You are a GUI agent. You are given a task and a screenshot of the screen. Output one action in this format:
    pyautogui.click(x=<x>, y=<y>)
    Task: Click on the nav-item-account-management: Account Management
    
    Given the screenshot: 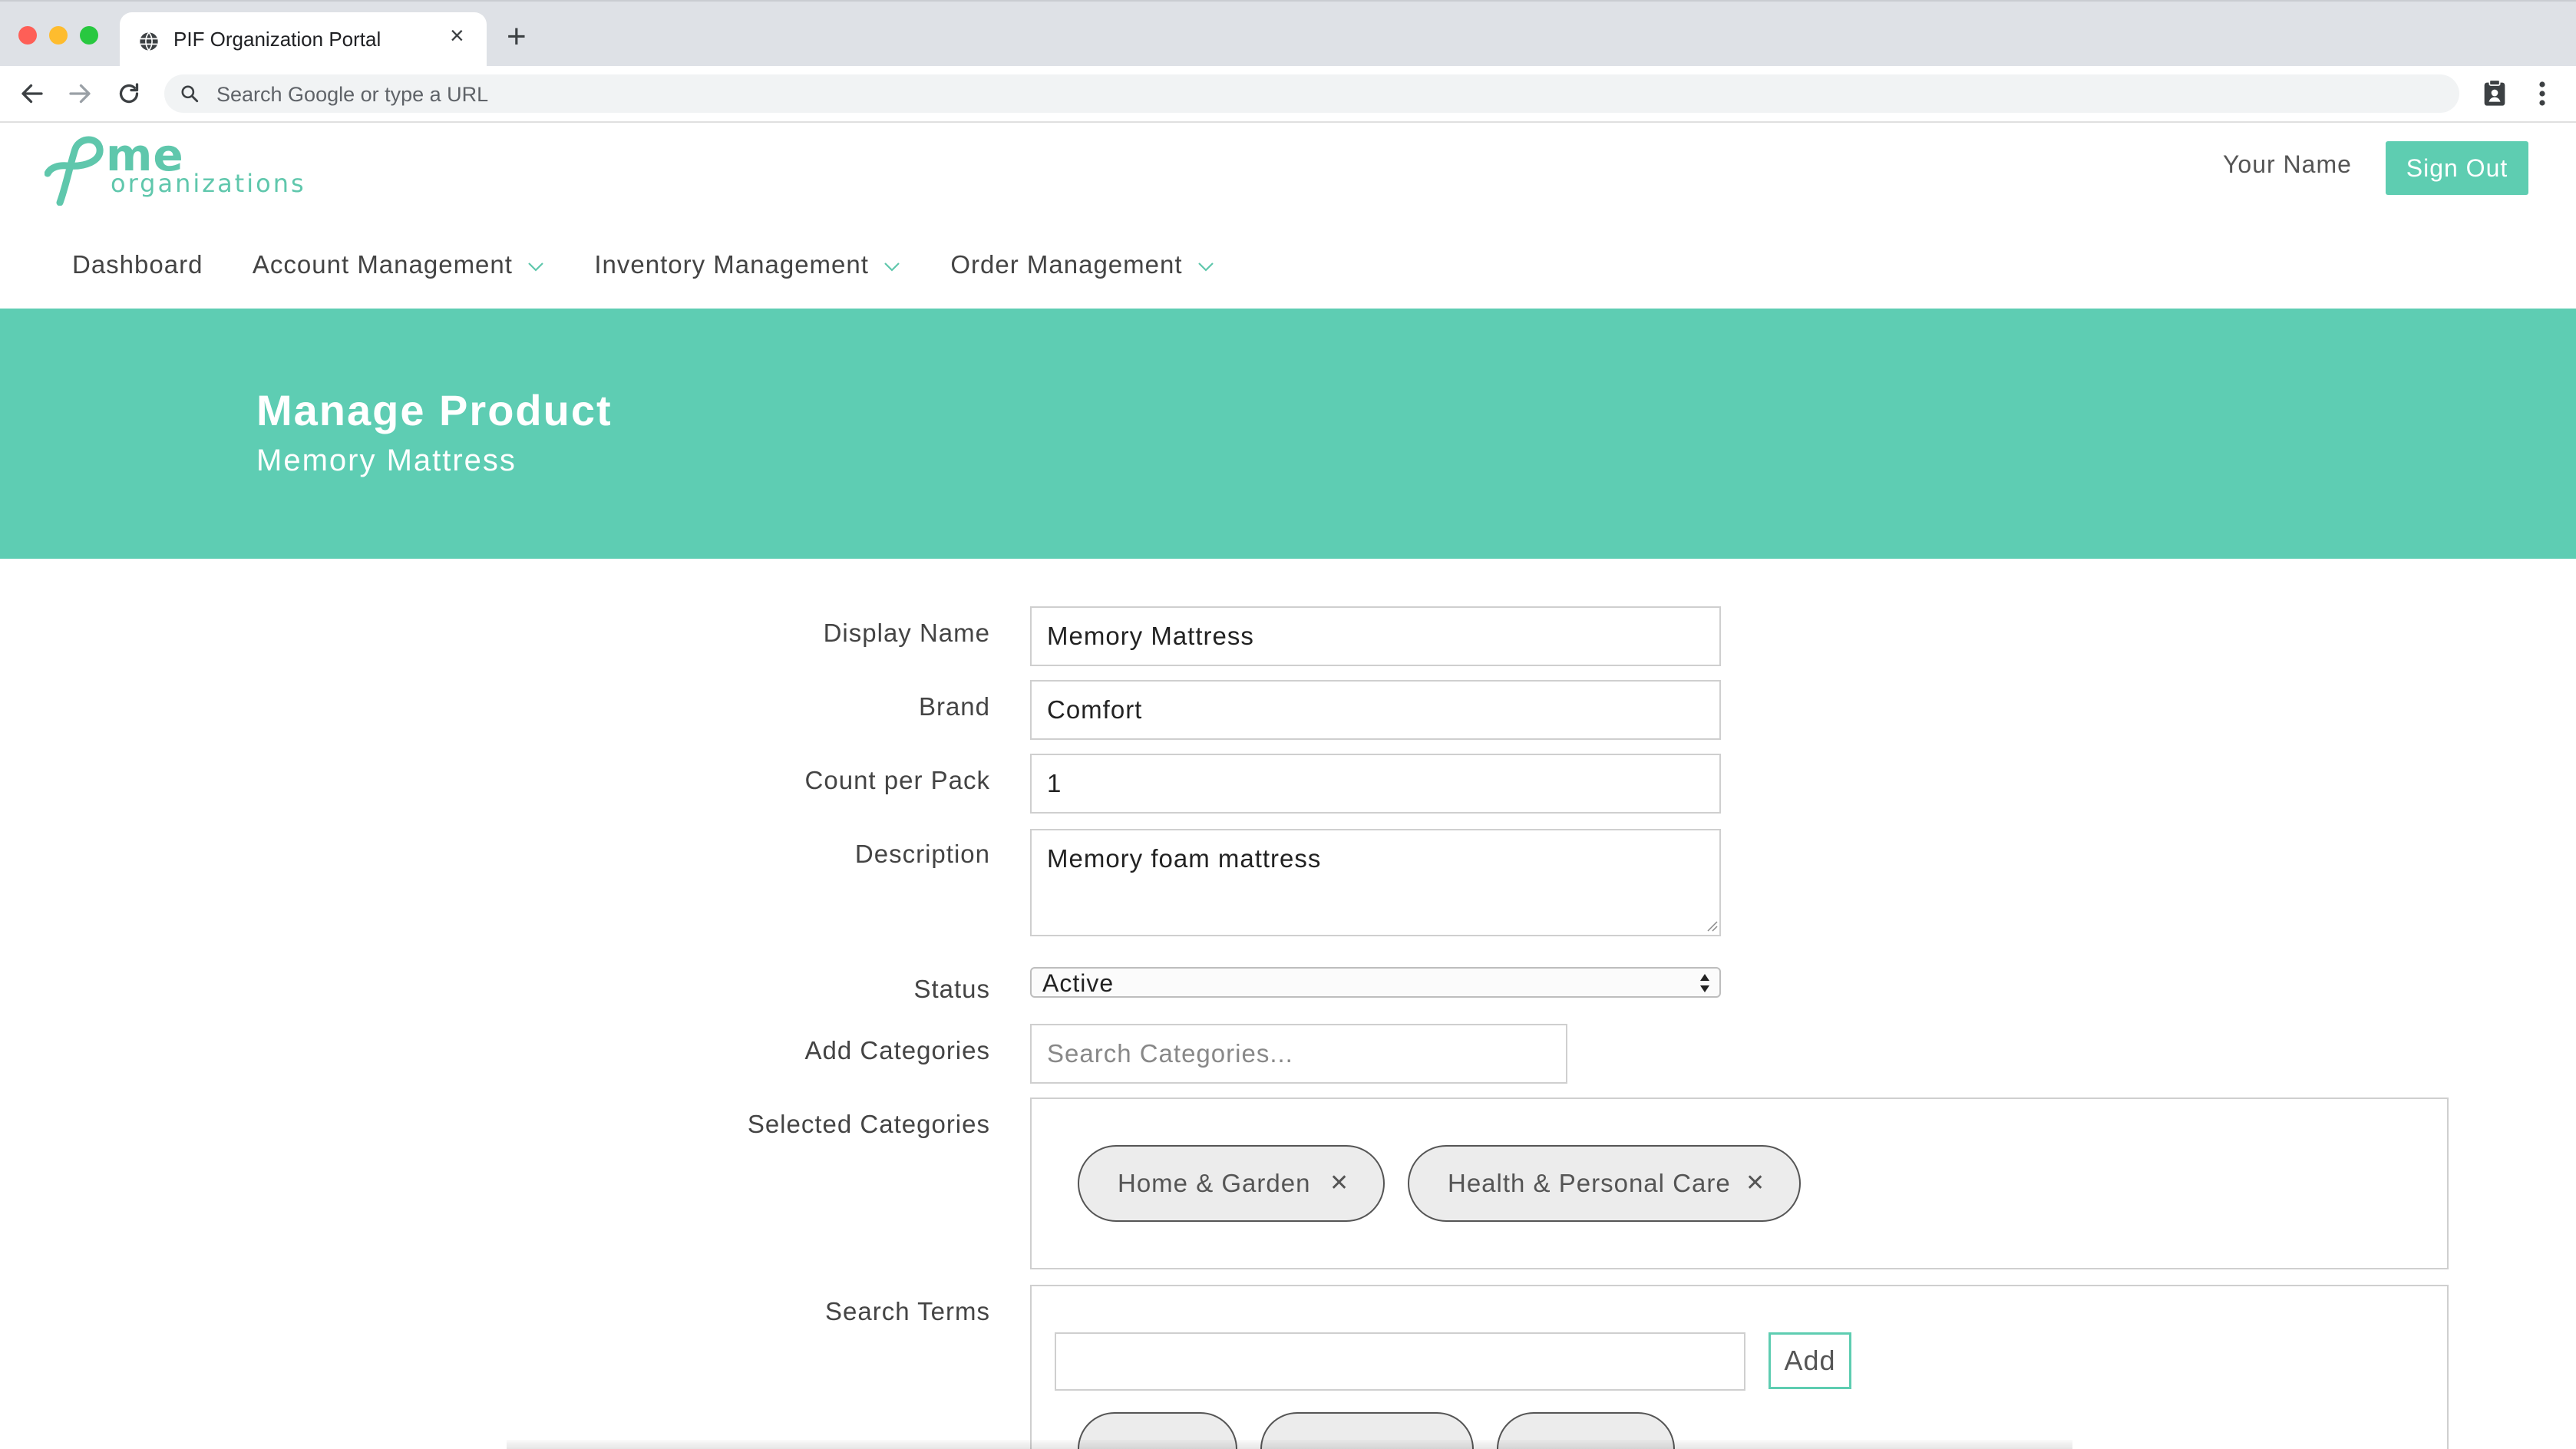 What is the action you would take?
    pyautogui.click(x=399, y=264)
    